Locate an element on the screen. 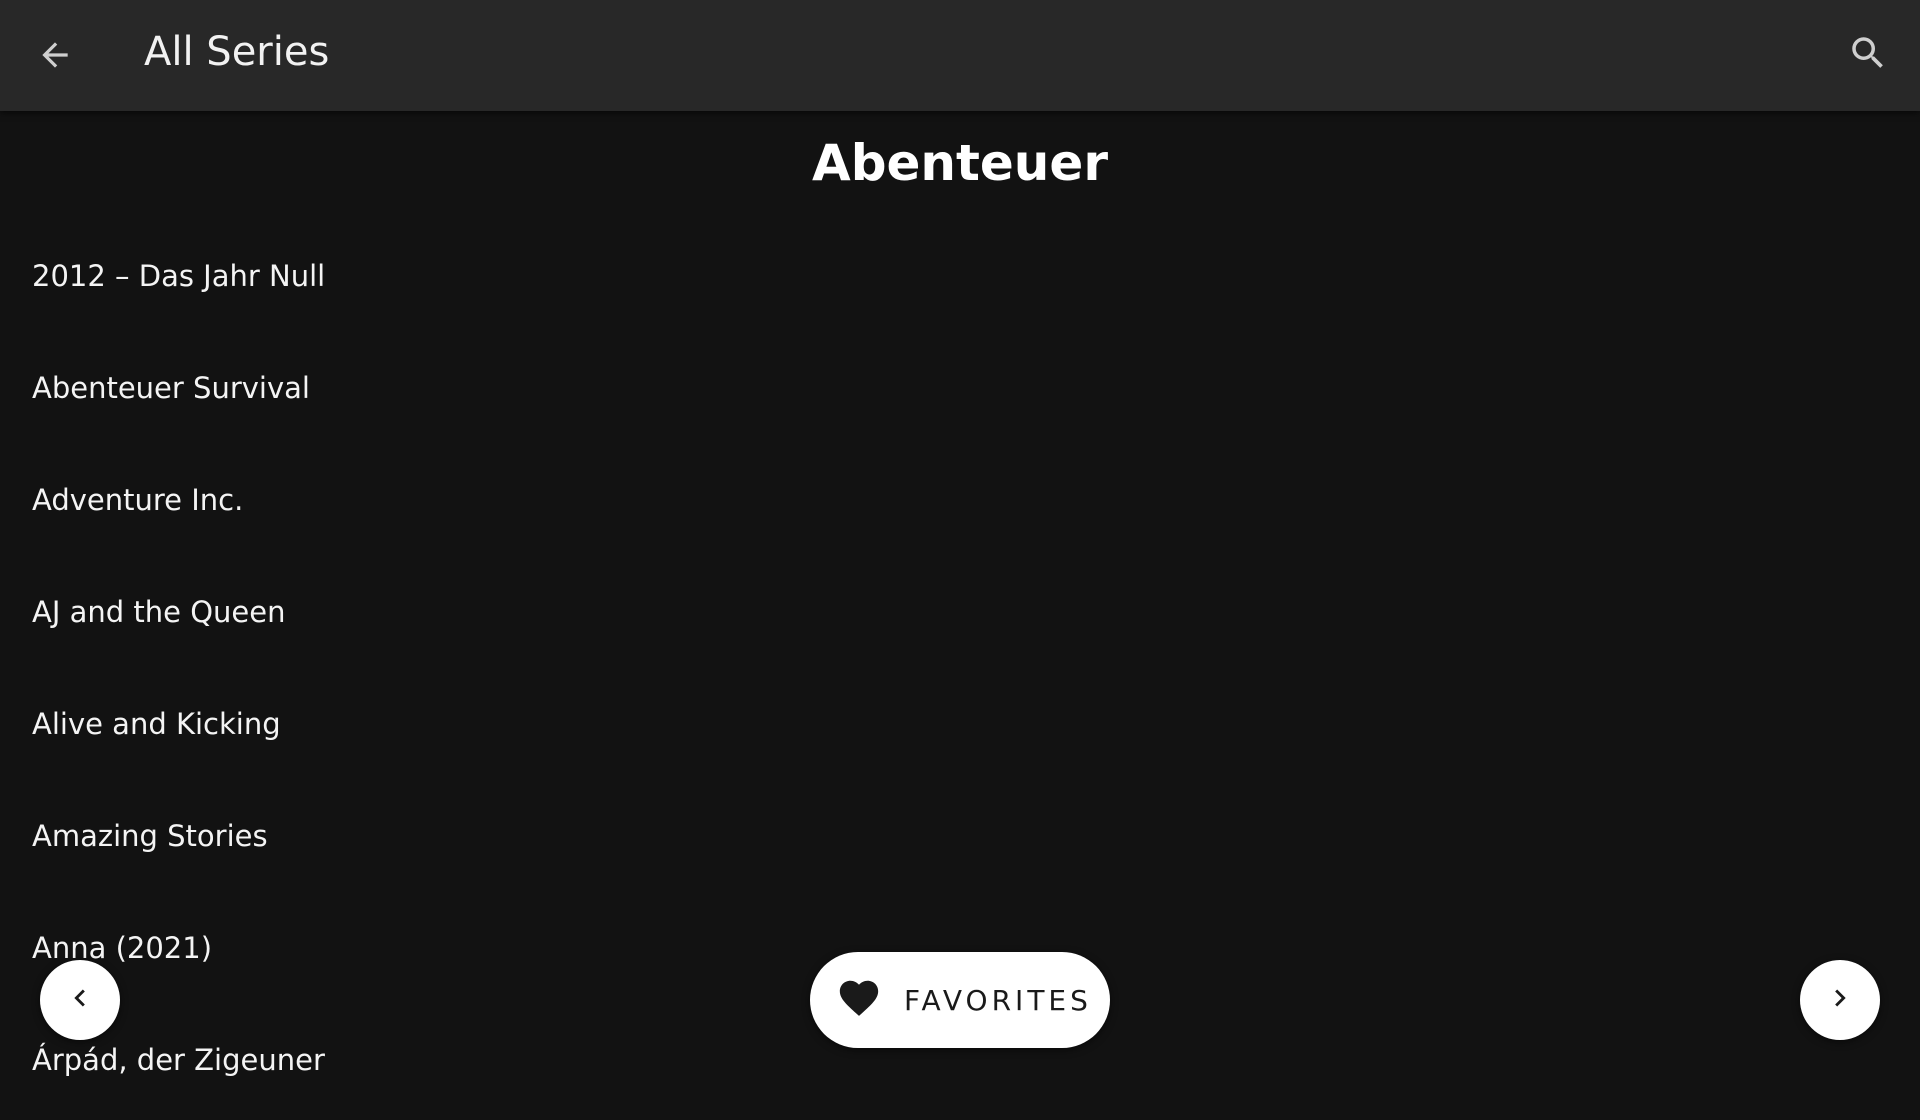 This screenshot has height=1120, width=1920. arrow-left-icon is located at coordinates (55, 57).